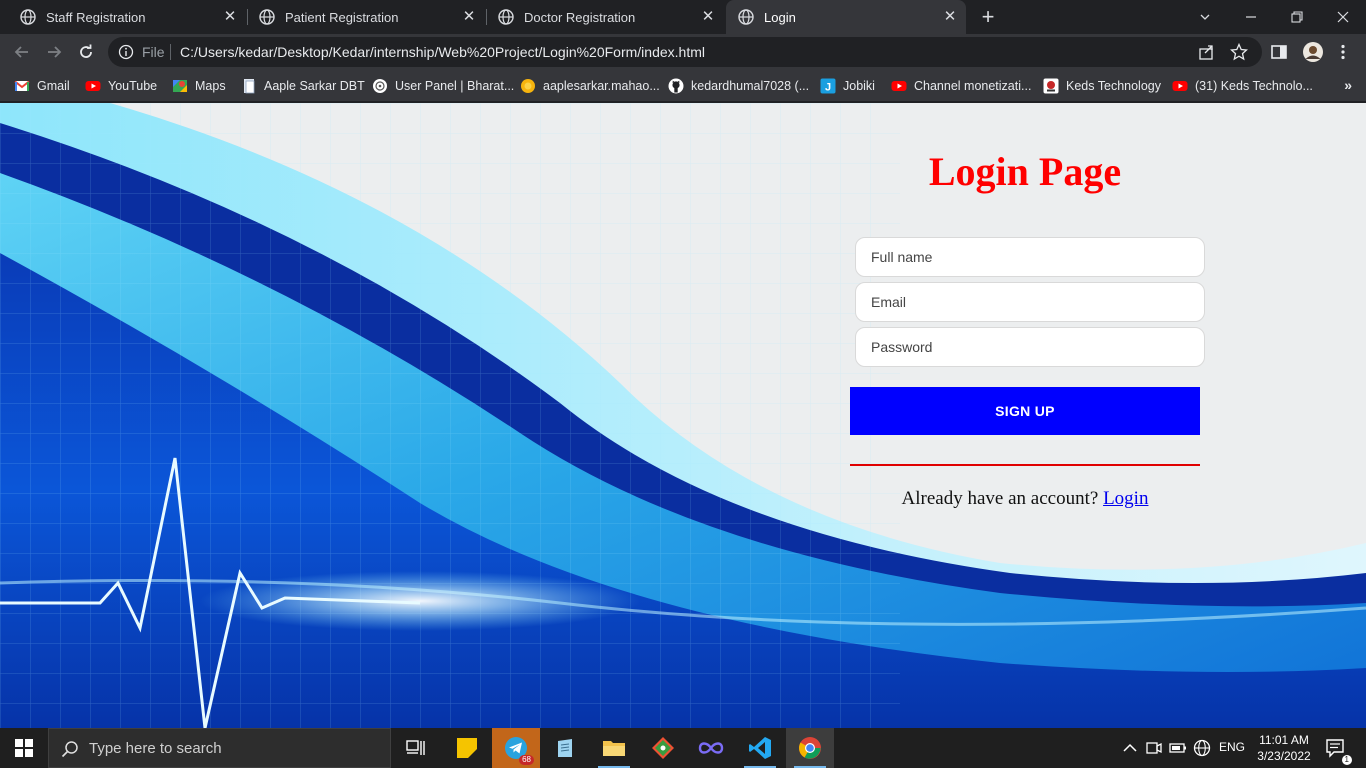 The height and width of the screenshot is (768, 1366). Describe the element at coordinates (1207, 52) in the screenshot. I see `share-icon` at that location.